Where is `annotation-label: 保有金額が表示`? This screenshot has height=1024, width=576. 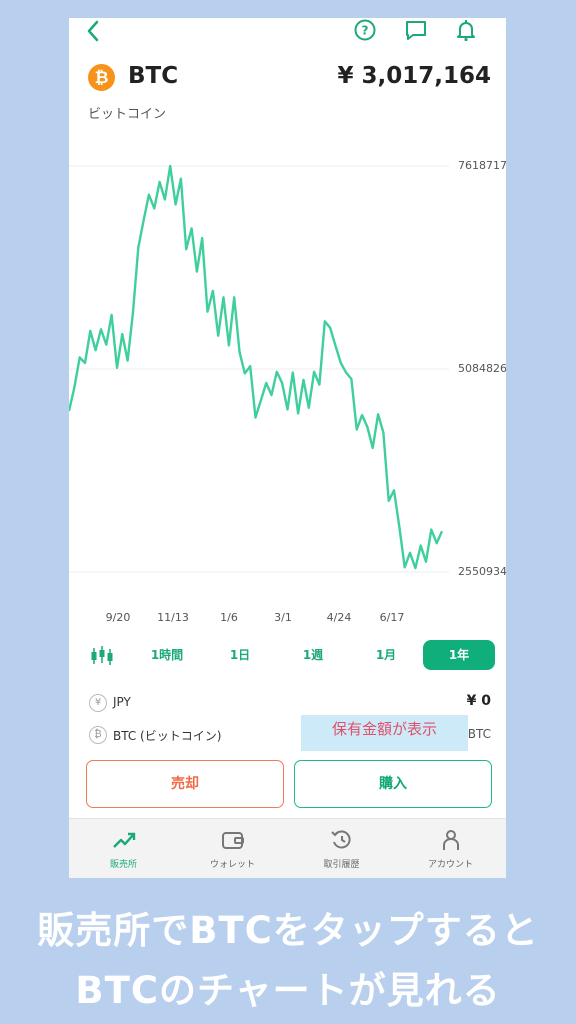
annotation-label: 保有金額が表示 is located at coordinates (384, 733).